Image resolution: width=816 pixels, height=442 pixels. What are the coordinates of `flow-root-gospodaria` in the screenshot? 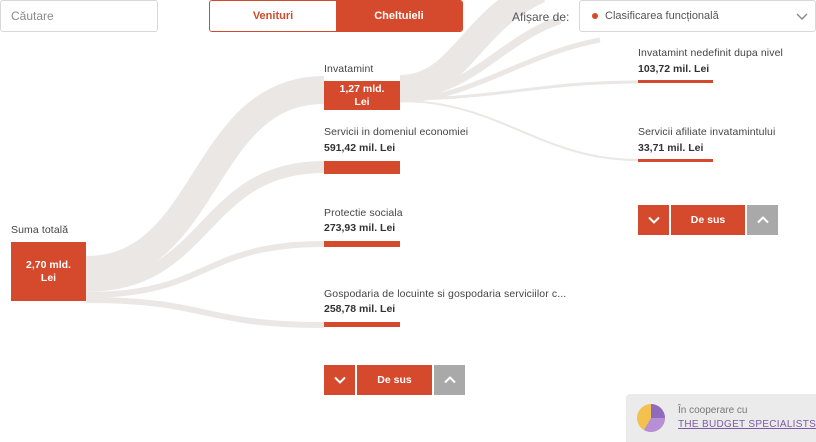 It's located at (205, 312).